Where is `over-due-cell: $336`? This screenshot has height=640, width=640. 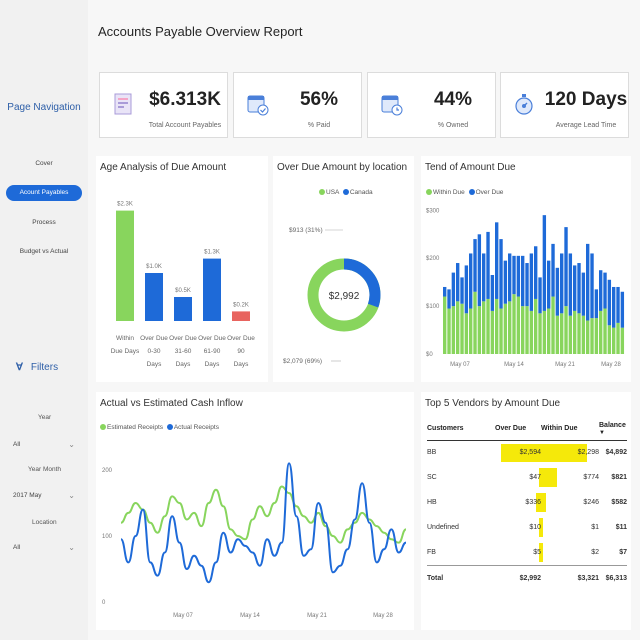
over-due-cell: $336 is located at coordinates (518, 502).